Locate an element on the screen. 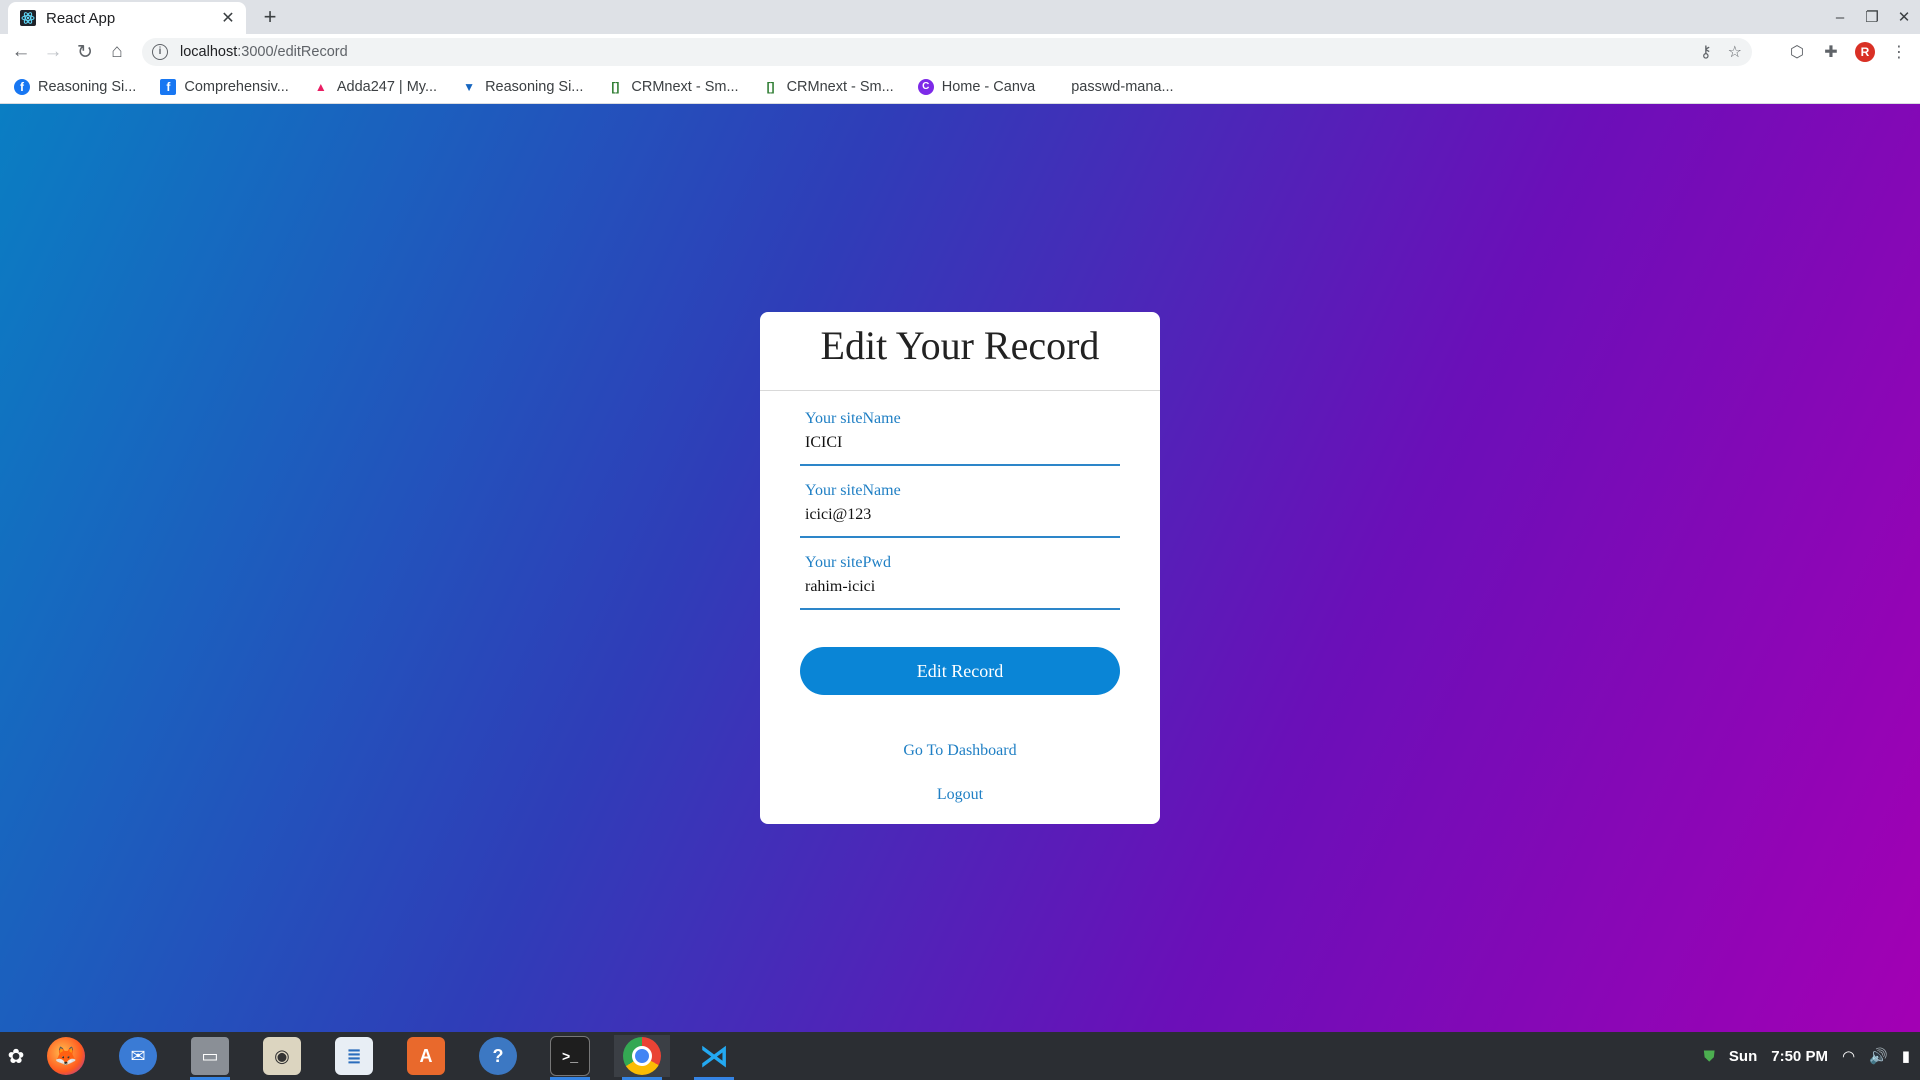 Image resolution: width=1920 pixels, height=1080 pixels. tab-title: React App is located at coordinates (81, 18).